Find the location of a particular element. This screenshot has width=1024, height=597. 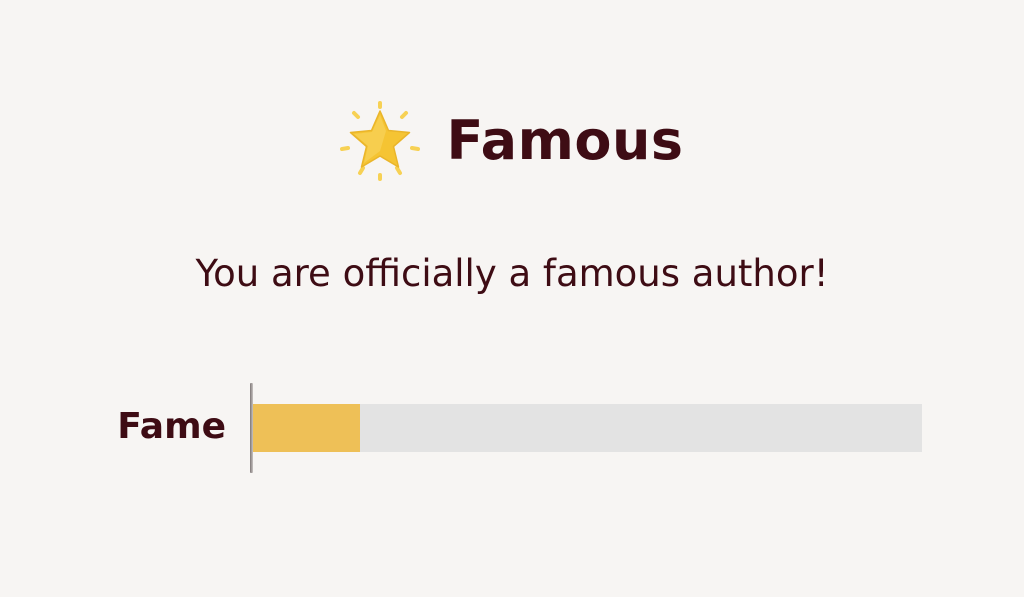

glowing-star-icon is located at coordinates (380, 141).